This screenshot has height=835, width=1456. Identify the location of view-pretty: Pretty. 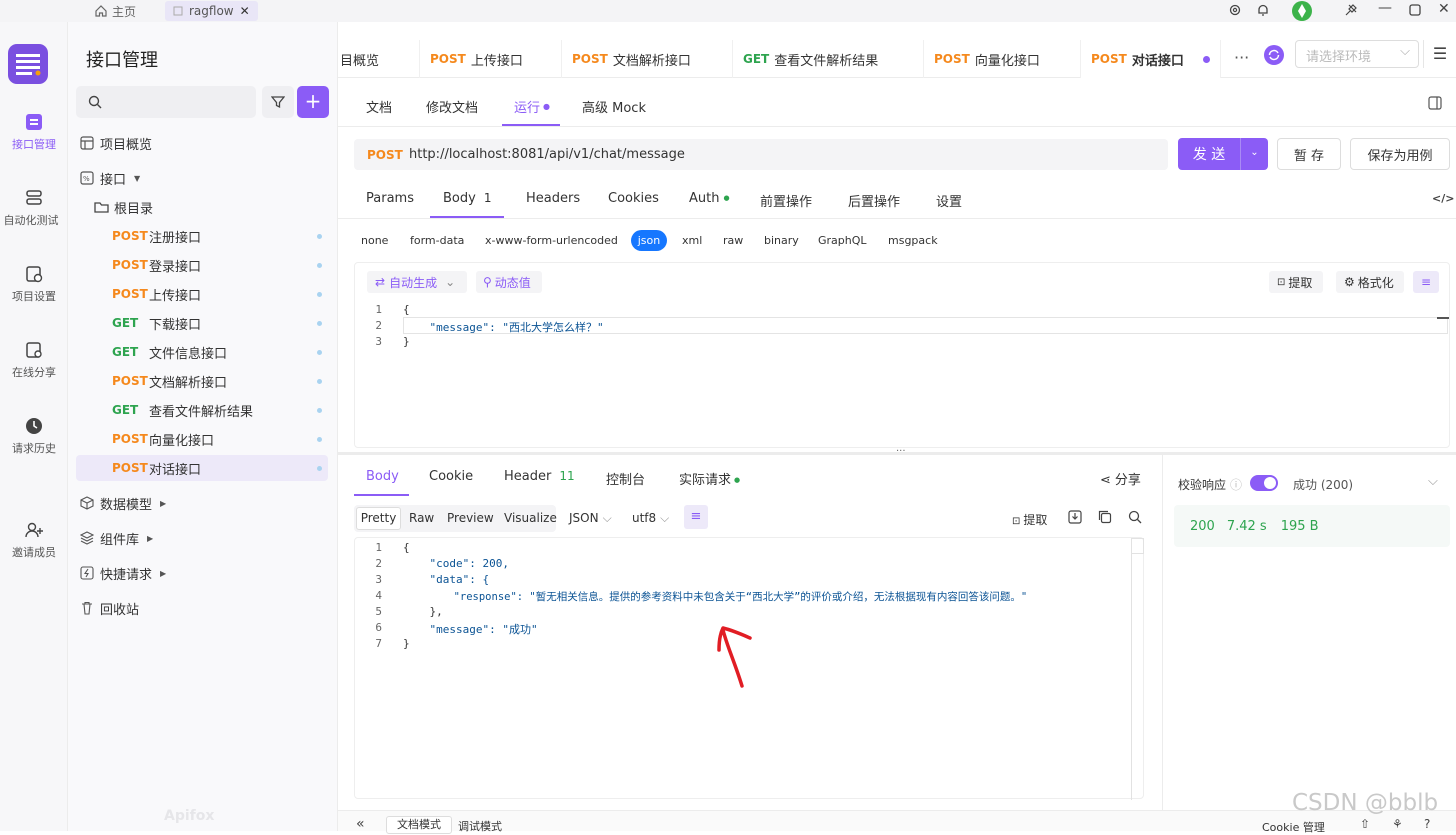
(378, 518).